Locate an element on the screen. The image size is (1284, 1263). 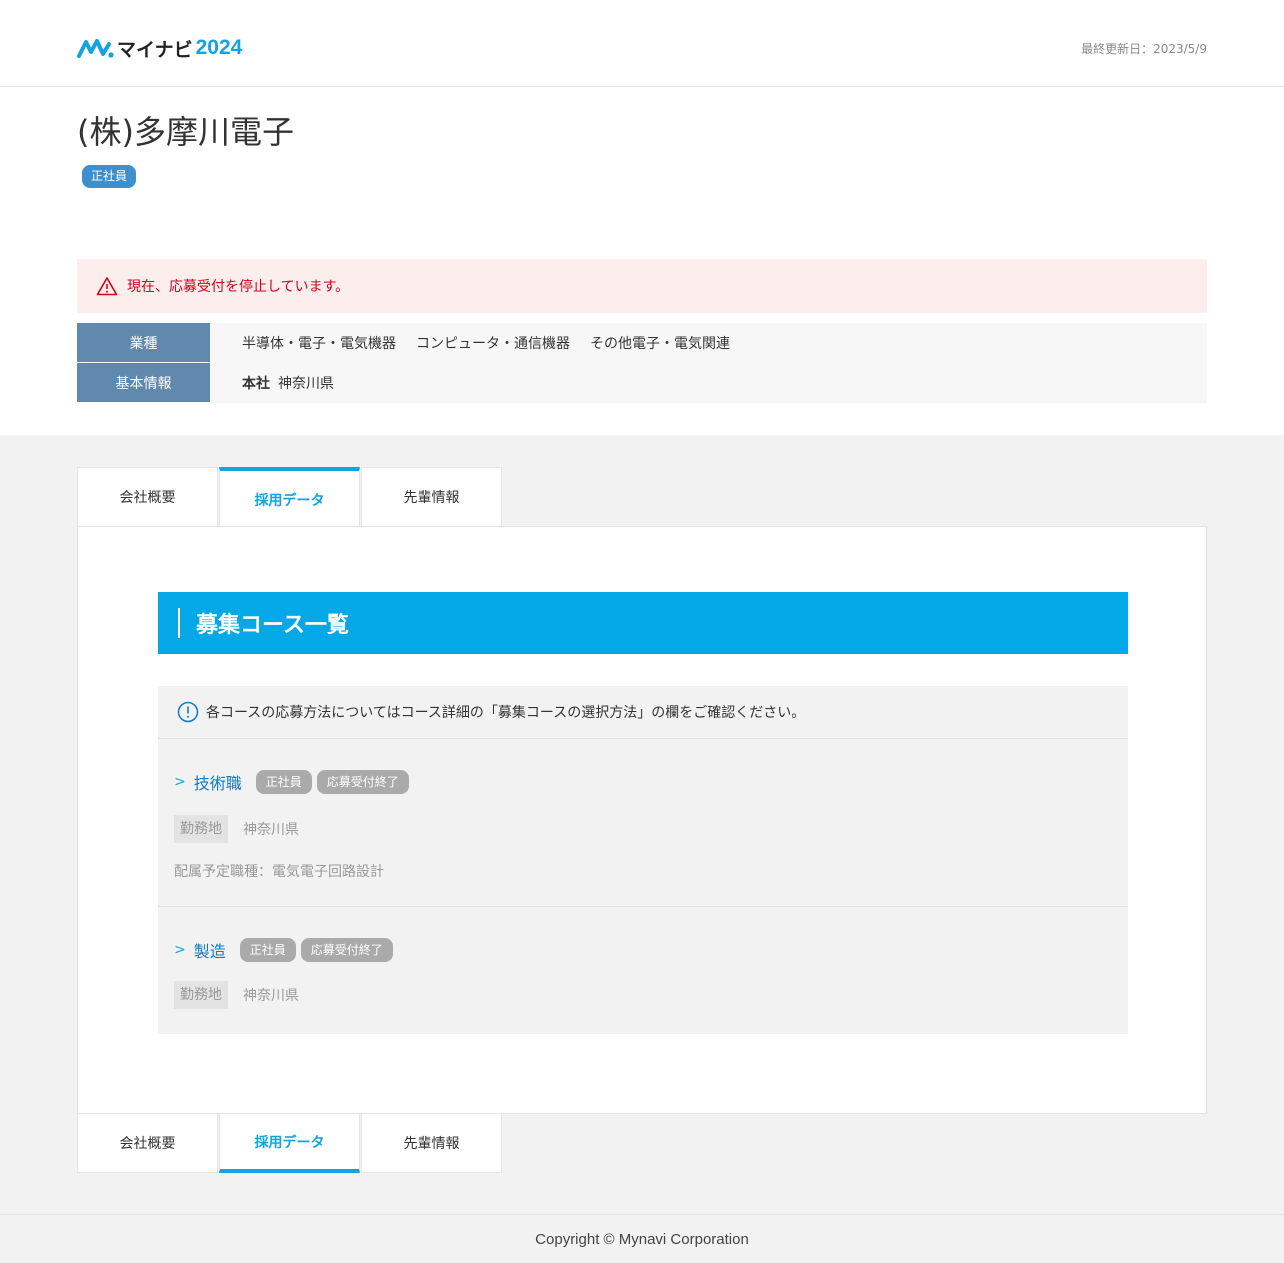
alert-text: 現在、応募受付を停止しています。 is located at coordinates (238, 287).